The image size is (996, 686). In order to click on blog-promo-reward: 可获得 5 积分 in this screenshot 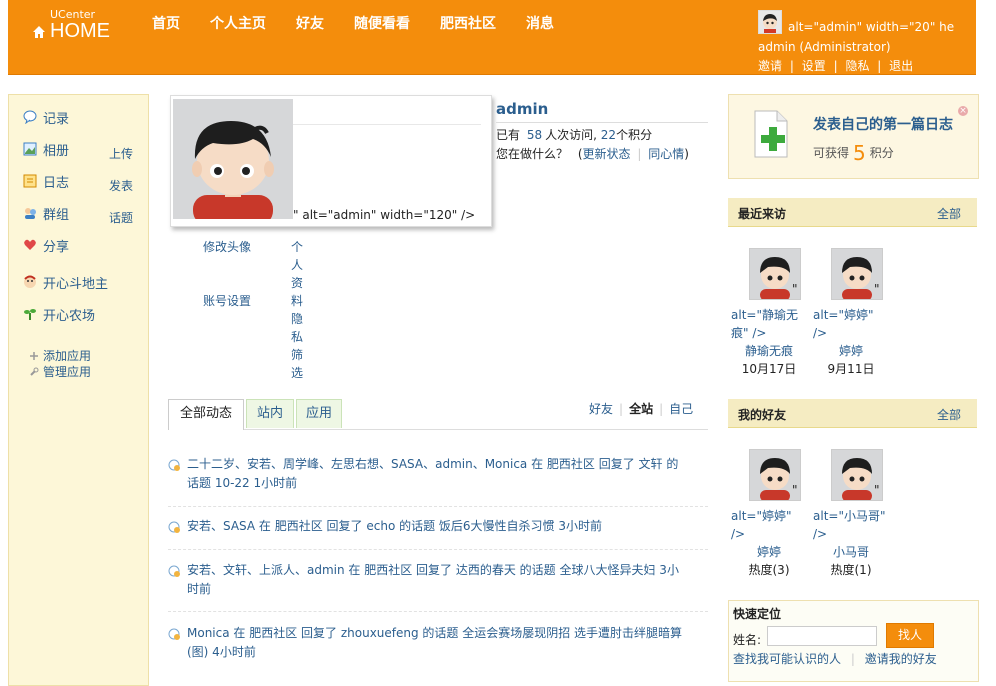, I will do `click(853, 153)`.